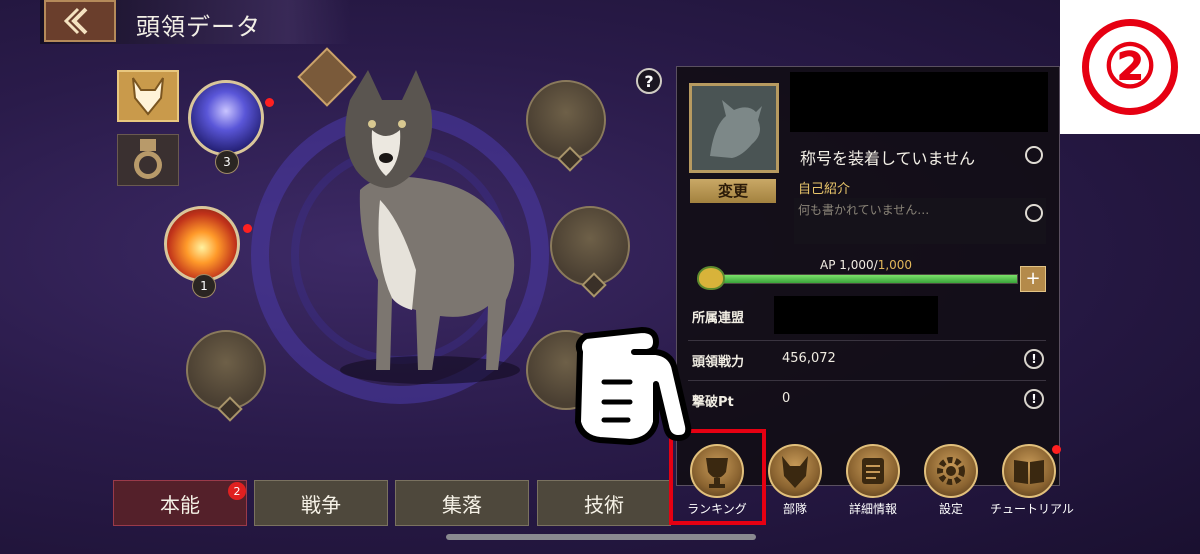 The width and height of the screenshot is (1200, 554). I want to click on wolf-character, so click(430, 227).